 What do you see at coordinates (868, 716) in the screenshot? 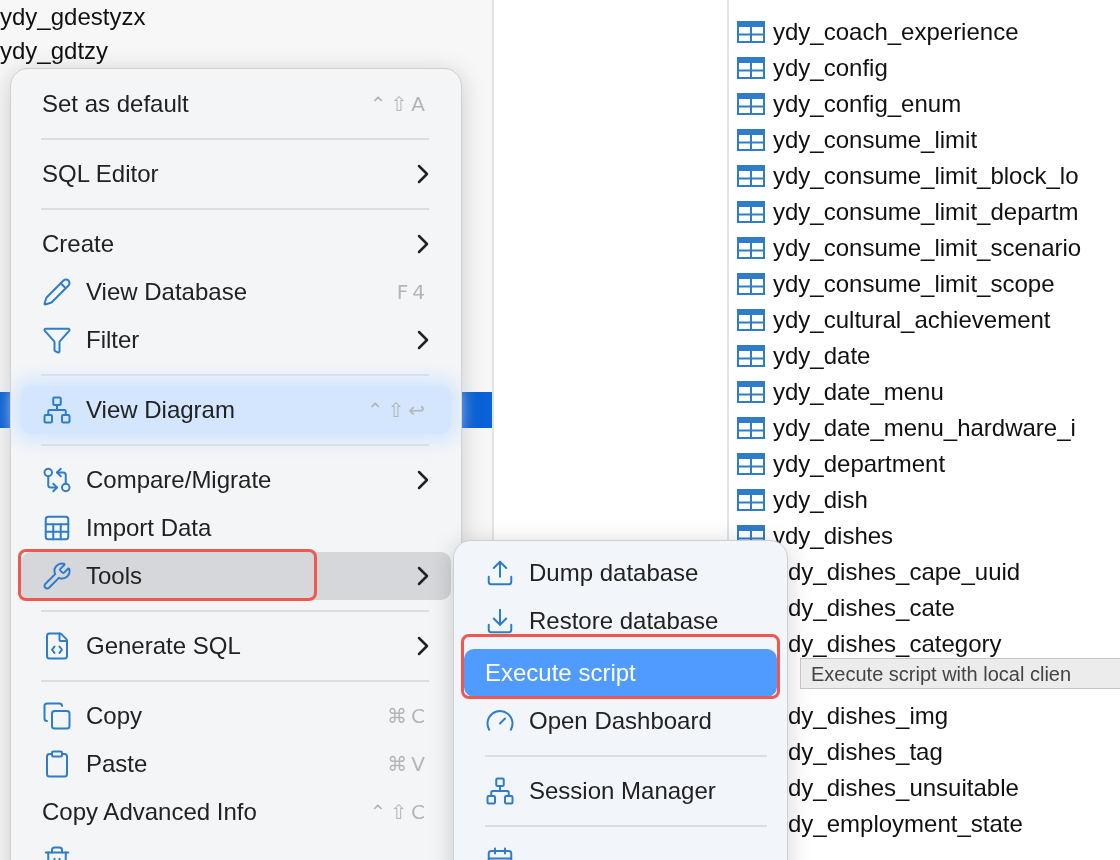
I see `table-name: dy_dishes_img` at bounding box center [868, 716].